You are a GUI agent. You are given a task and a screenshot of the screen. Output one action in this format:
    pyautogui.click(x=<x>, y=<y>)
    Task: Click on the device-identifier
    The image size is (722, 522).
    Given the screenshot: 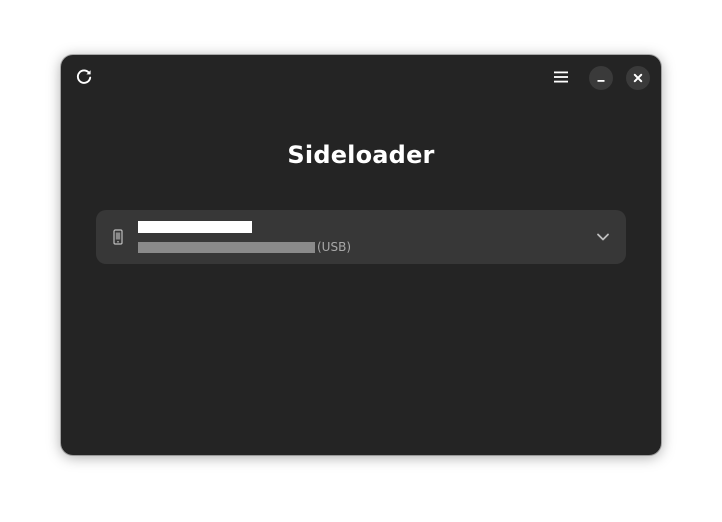 What is the action you would take?
    pyautogui.click(x=226, y=247)
    